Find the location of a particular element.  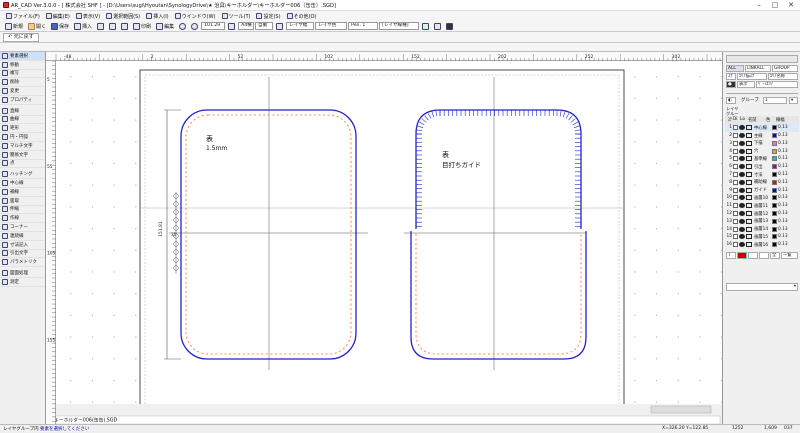

command-hatch: ハッチング is located at coordinates (22, 175).